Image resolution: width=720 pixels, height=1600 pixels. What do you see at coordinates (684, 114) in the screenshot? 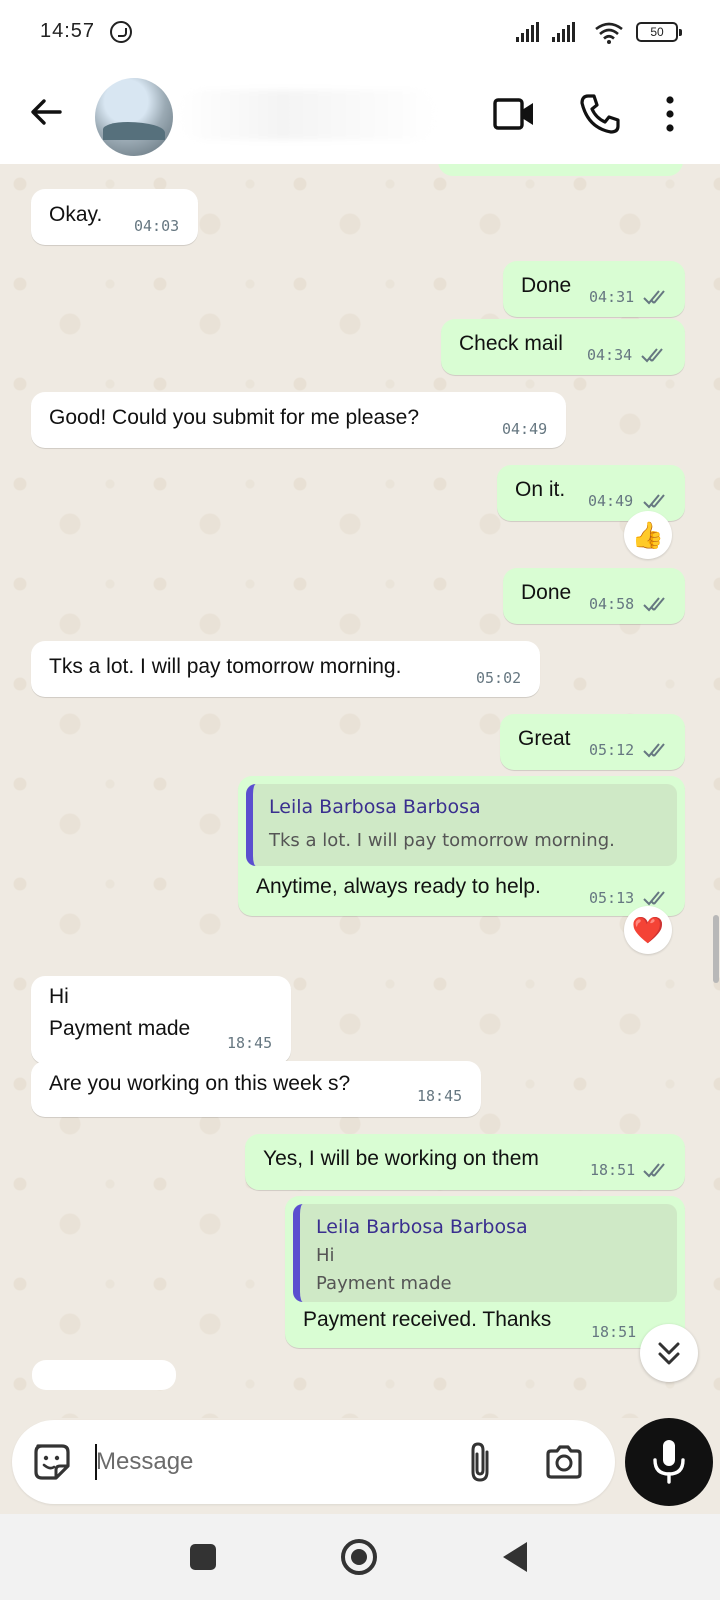
I see `more-options-icon` at bounding box center [684, 114].